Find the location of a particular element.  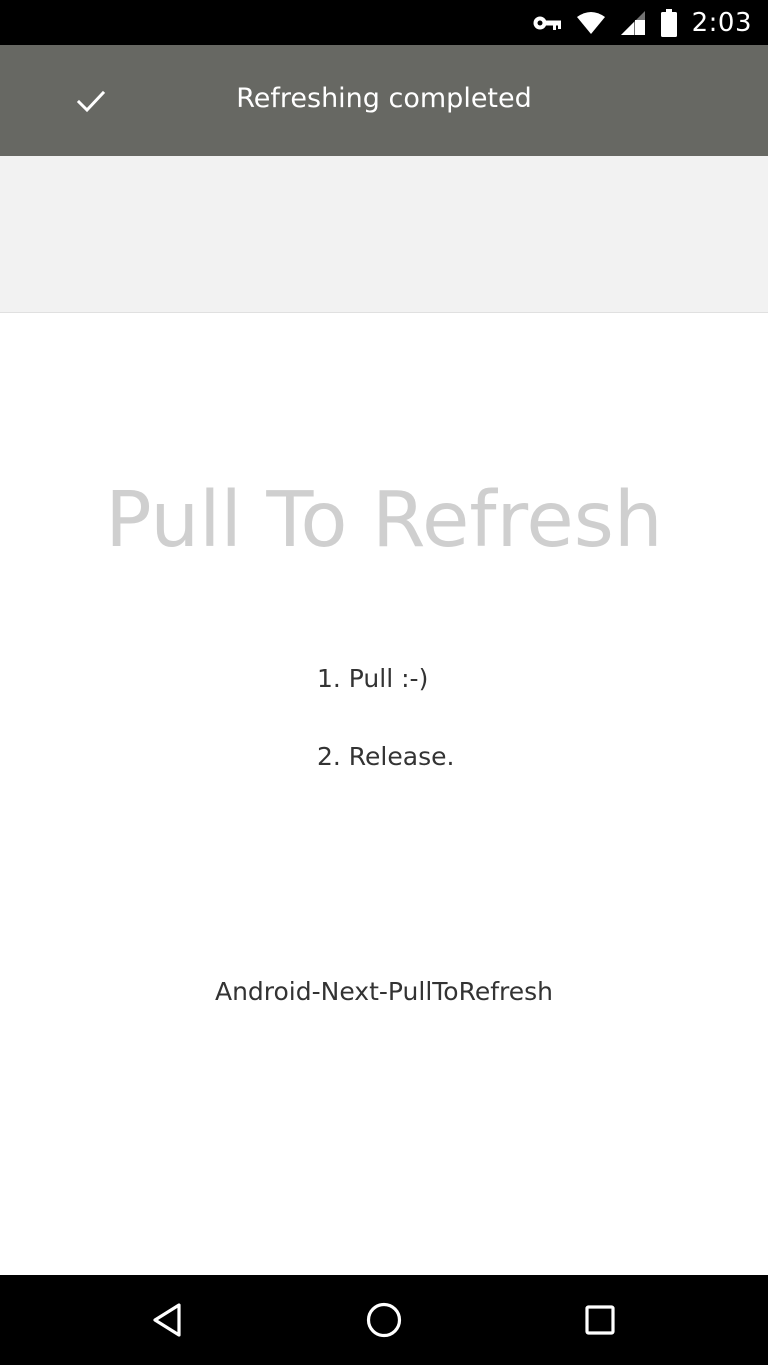

status-icons: 2:03 is located at coordinates (642, 22).